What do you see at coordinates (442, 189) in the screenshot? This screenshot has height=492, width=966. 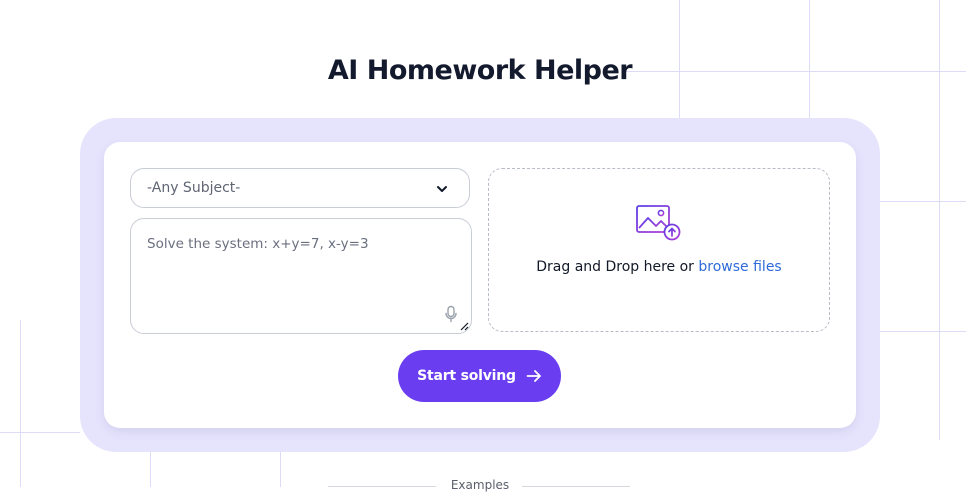 I see `chevron-down-icon` at bounding box center [442, 189].